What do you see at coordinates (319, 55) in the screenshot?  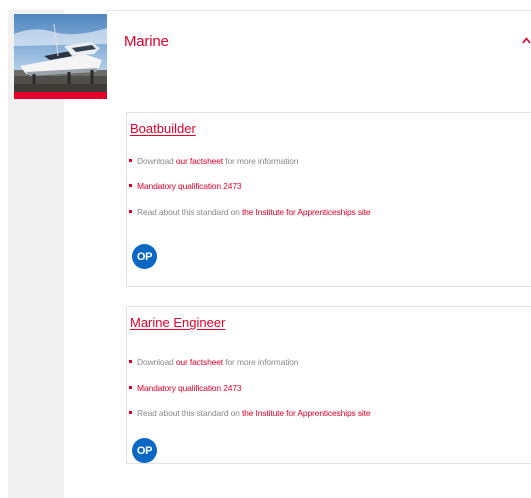 I see `section-header` at bounding box center [319, 55].